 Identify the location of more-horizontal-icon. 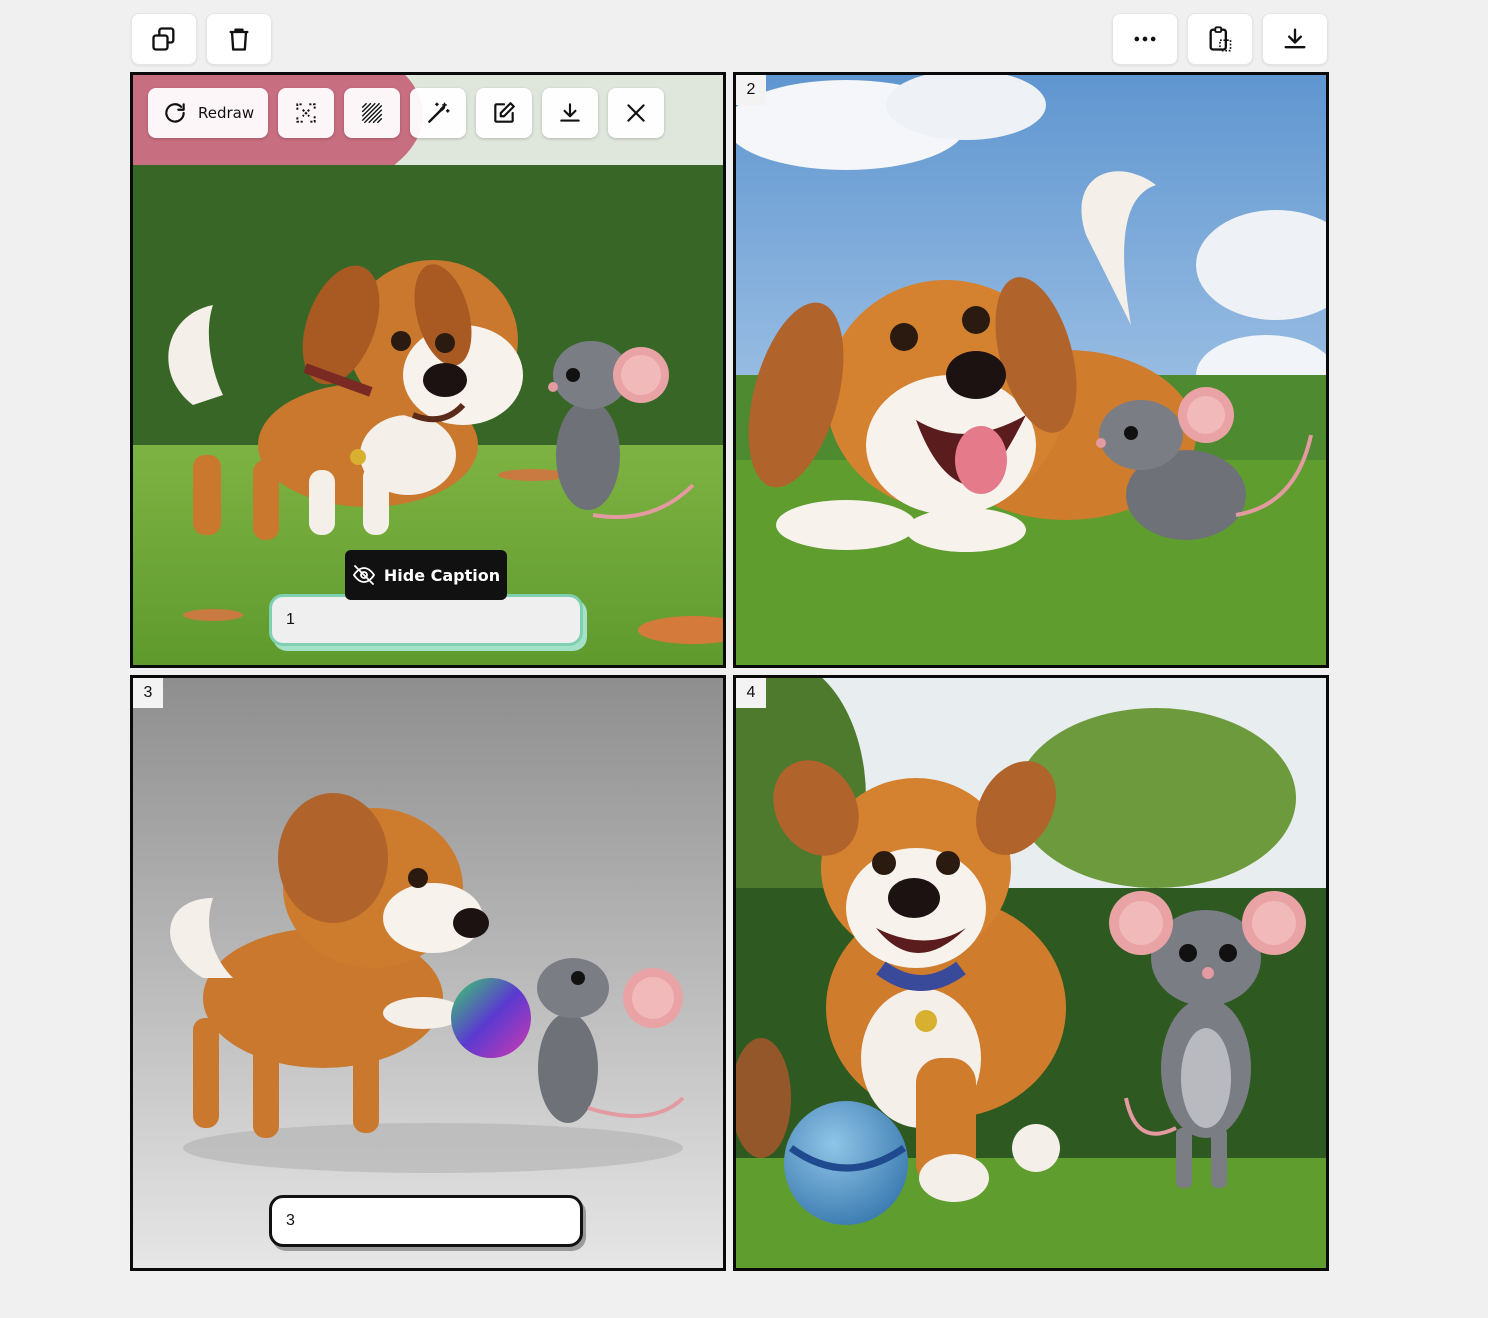
(1145, 39).